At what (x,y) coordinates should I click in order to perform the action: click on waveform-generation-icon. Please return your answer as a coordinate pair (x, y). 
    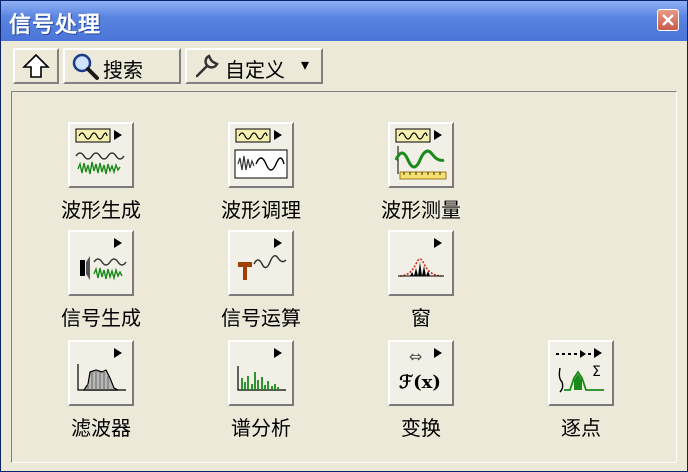
    Looking at the image, I should click on (100, 151).